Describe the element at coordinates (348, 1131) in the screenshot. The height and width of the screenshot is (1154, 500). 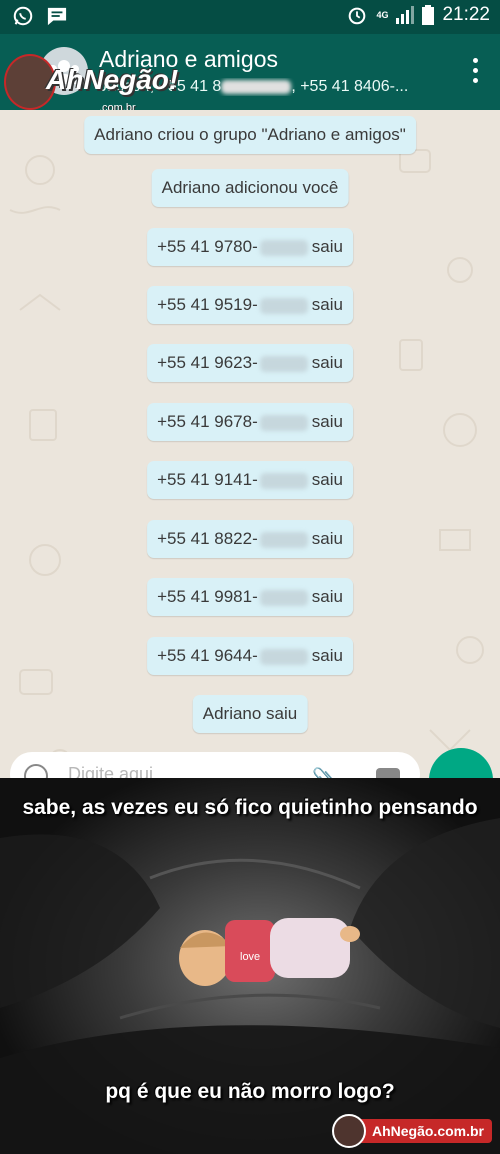
I see `mascot-face` at that location.